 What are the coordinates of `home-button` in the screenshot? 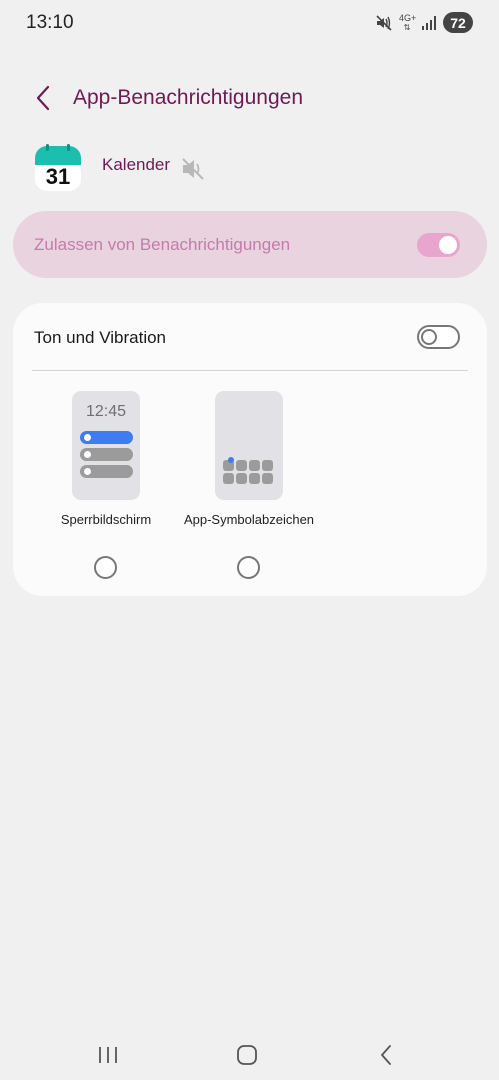 It's located at (247, 1055).